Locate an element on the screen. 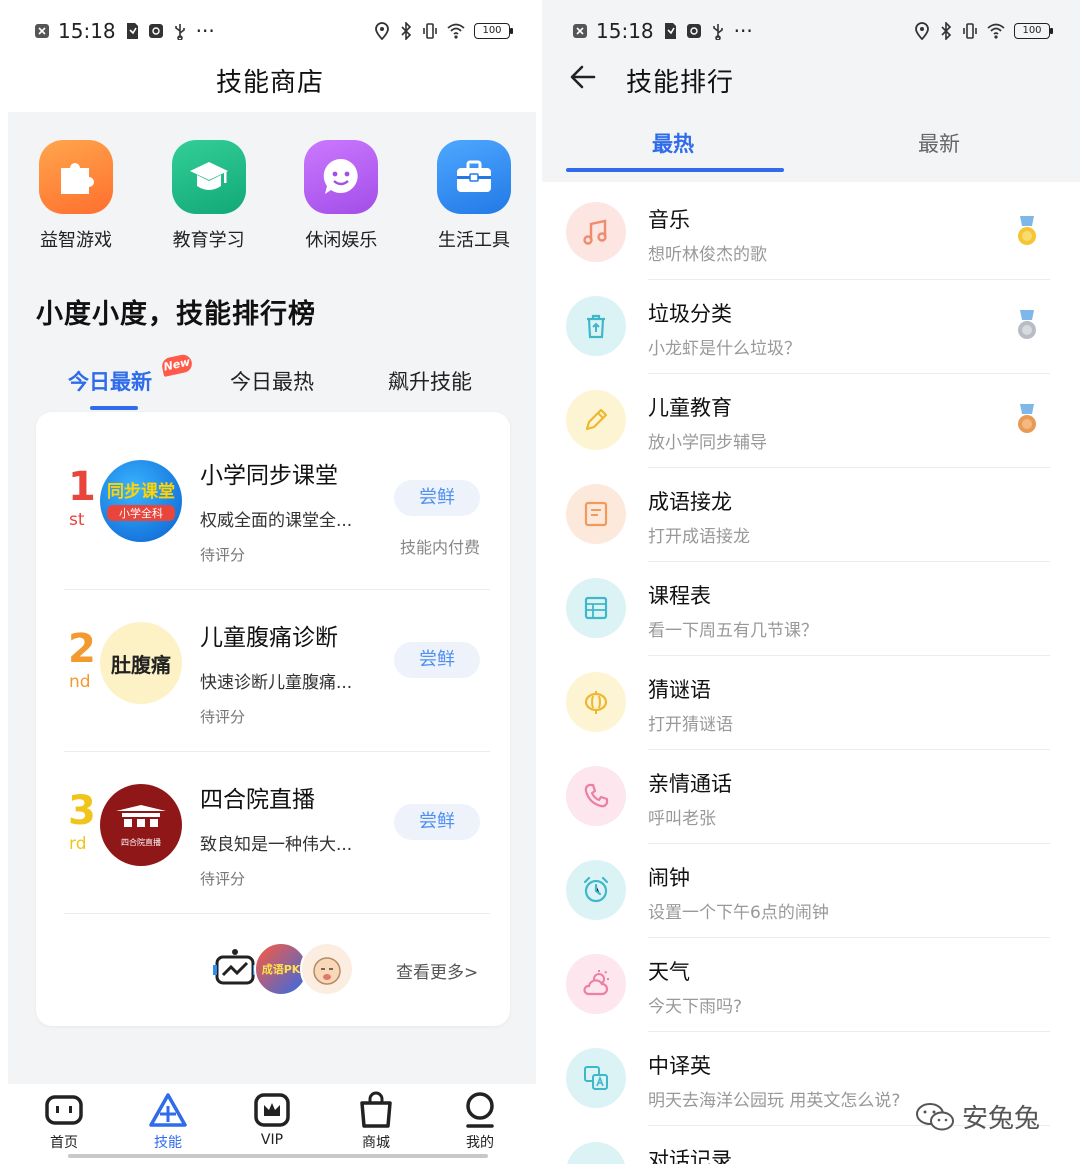  skill-name: 对话记录 is located at coordinates (690, 1156).